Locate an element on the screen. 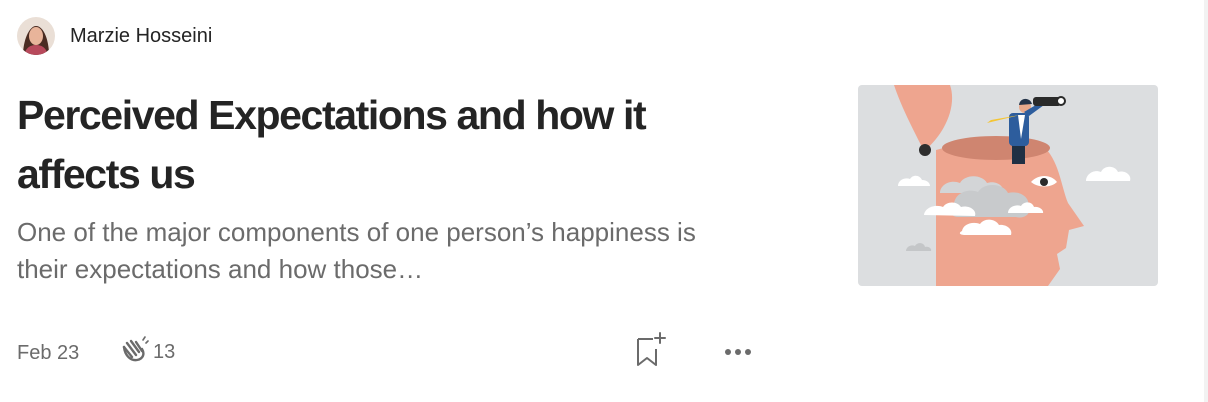  clap-count: 13 is located at coordinates (164, 351).